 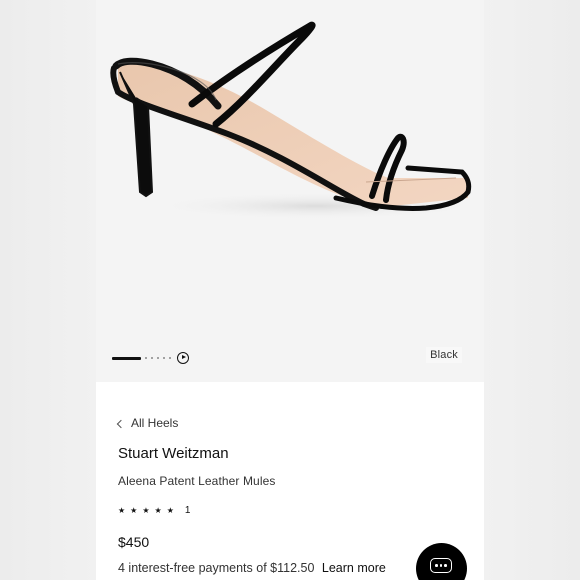 What do you see at coordinates (197, 481) in the screenshot?
I see `product-title: Aleena Patent Leather Mules` at bounding box center [197, 481].